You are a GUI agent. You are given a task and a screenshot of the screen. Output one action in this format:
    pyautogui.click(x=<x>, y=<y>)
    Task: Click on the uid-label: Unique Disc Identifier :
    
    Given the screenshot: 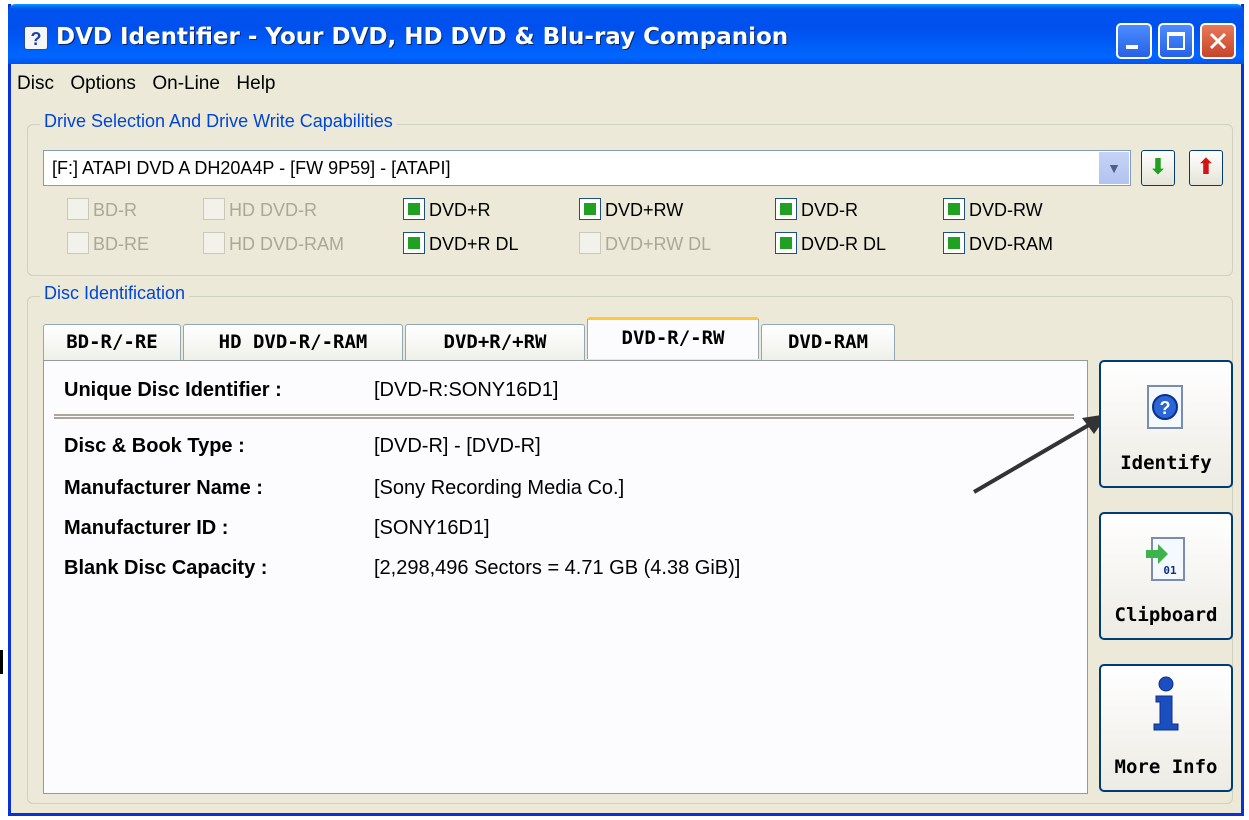 What is the action you would take?
    pyautogui.click(x=173, y=390)
    